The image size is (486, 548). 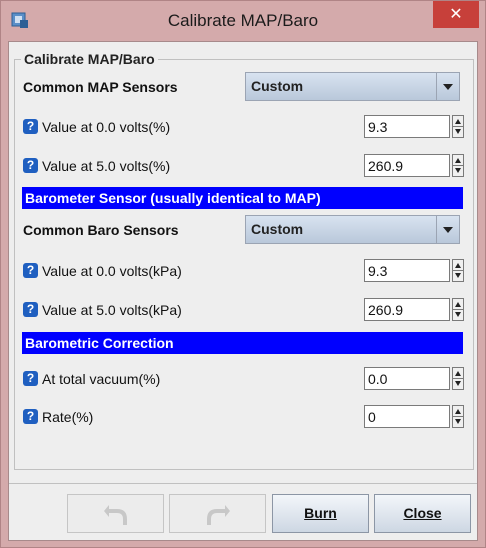 What do you see at coordinates (277, 229) in the screenshot?
I see `baro-sensors-value: Custom` at bounding box center [277, 229].